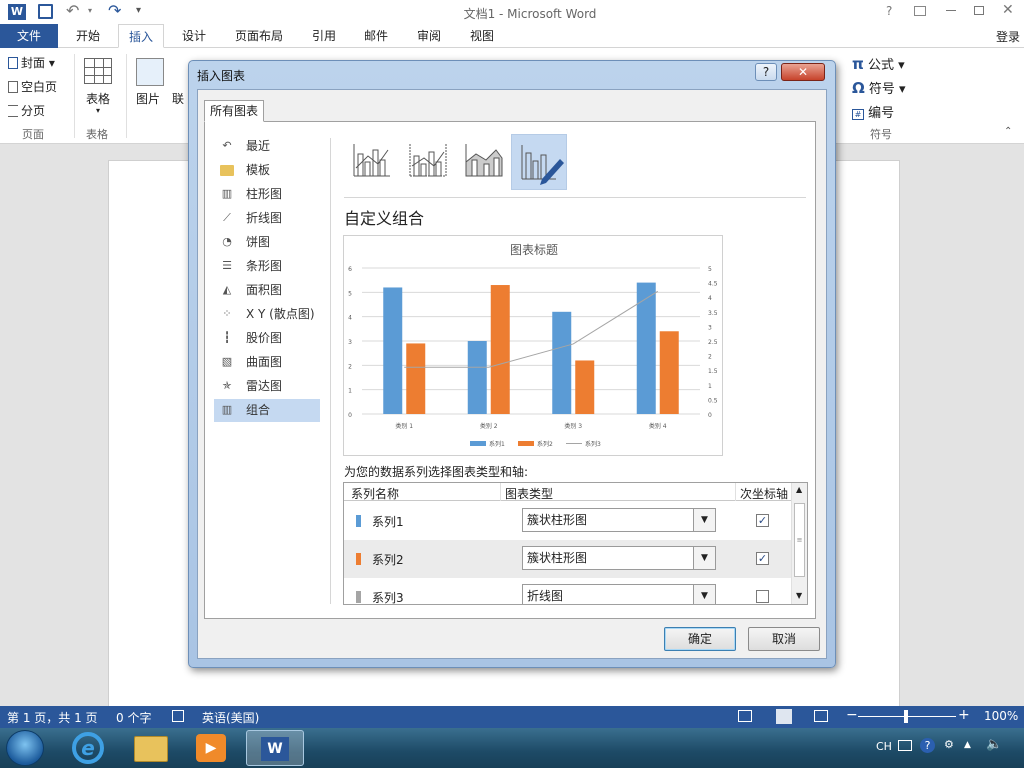  Describe the element at coordinates (1008, 131) in the screenshot. I see `collapse-ribbon-icon: ⌃` at that location.